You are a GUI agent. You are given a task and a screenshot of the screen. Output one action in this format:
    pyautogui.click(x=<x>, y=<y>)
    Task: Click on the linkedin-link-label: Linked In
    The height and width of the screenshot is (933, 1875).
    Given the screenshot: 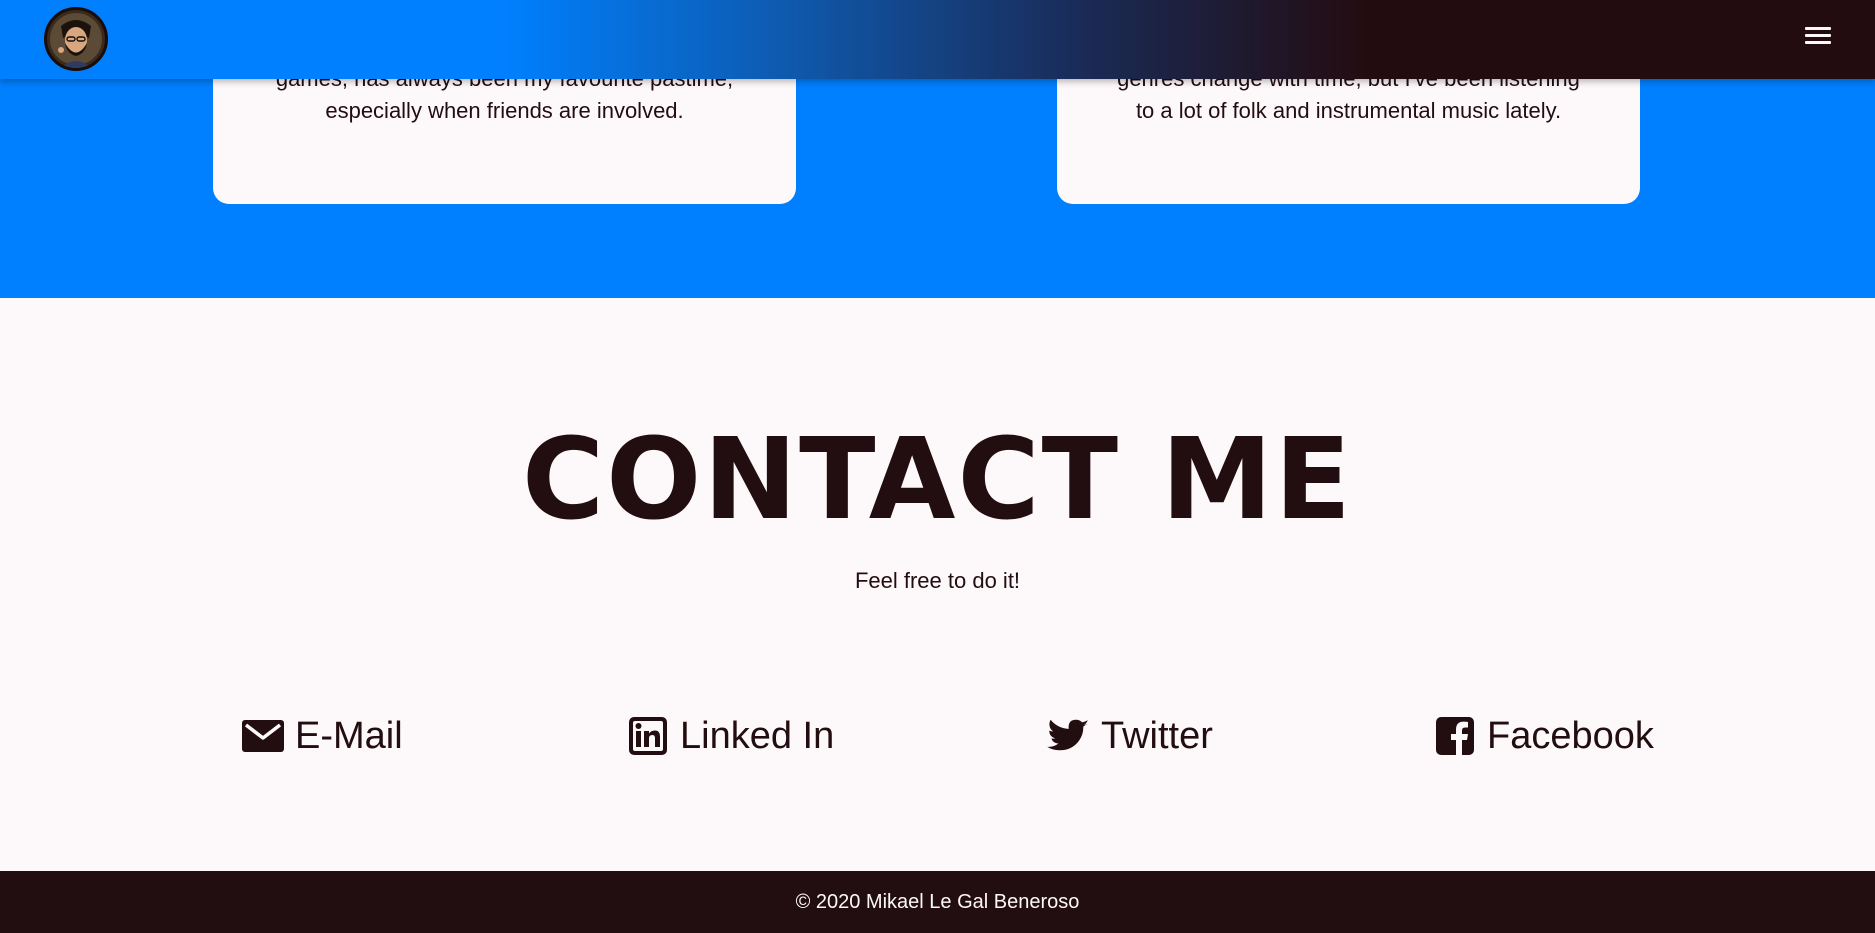 What is the action you would take?
    pyautogui.click(x=757, y=736)
    